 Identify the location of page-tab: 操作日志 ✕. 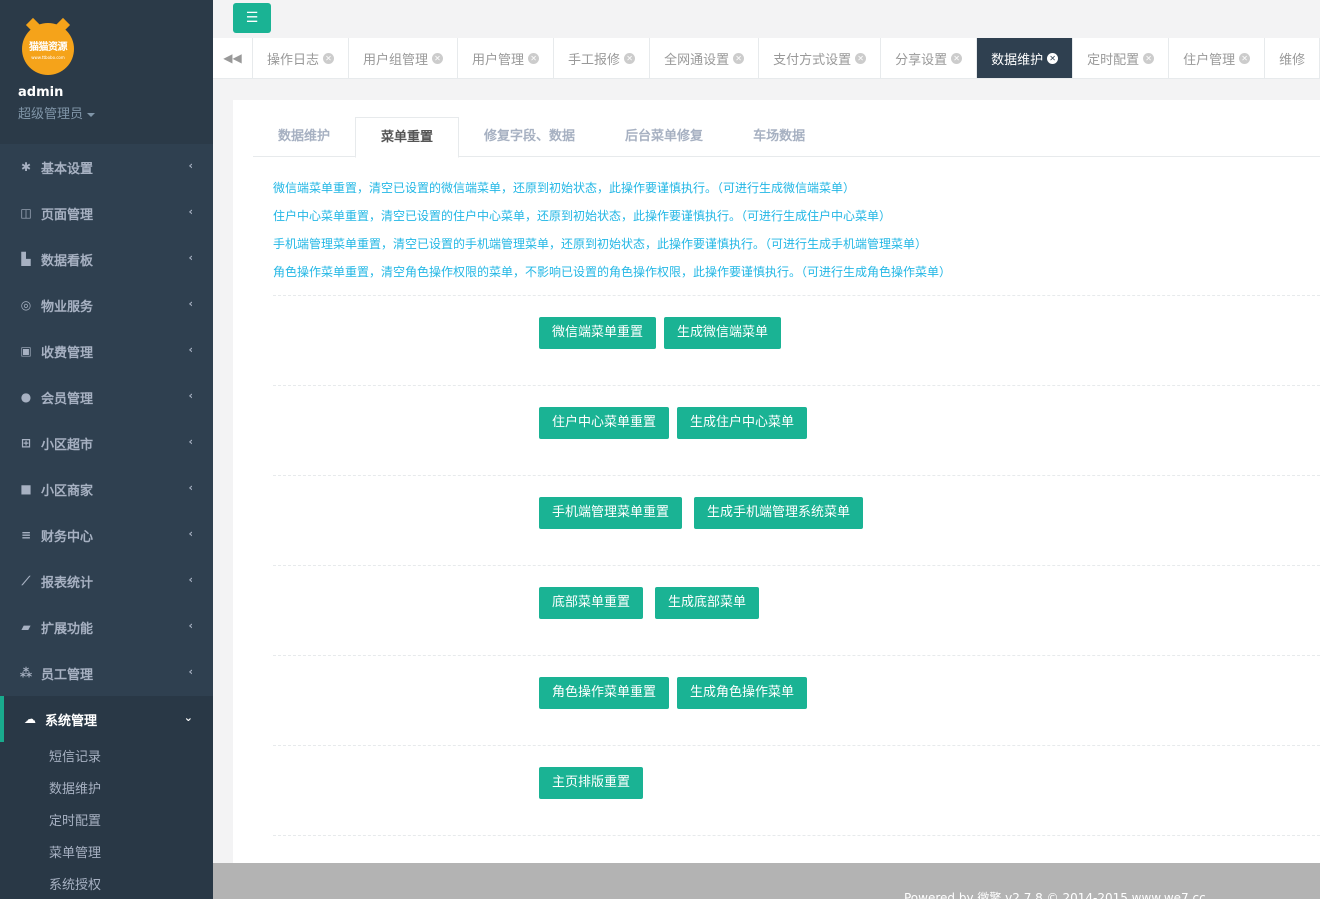
(301, 58).